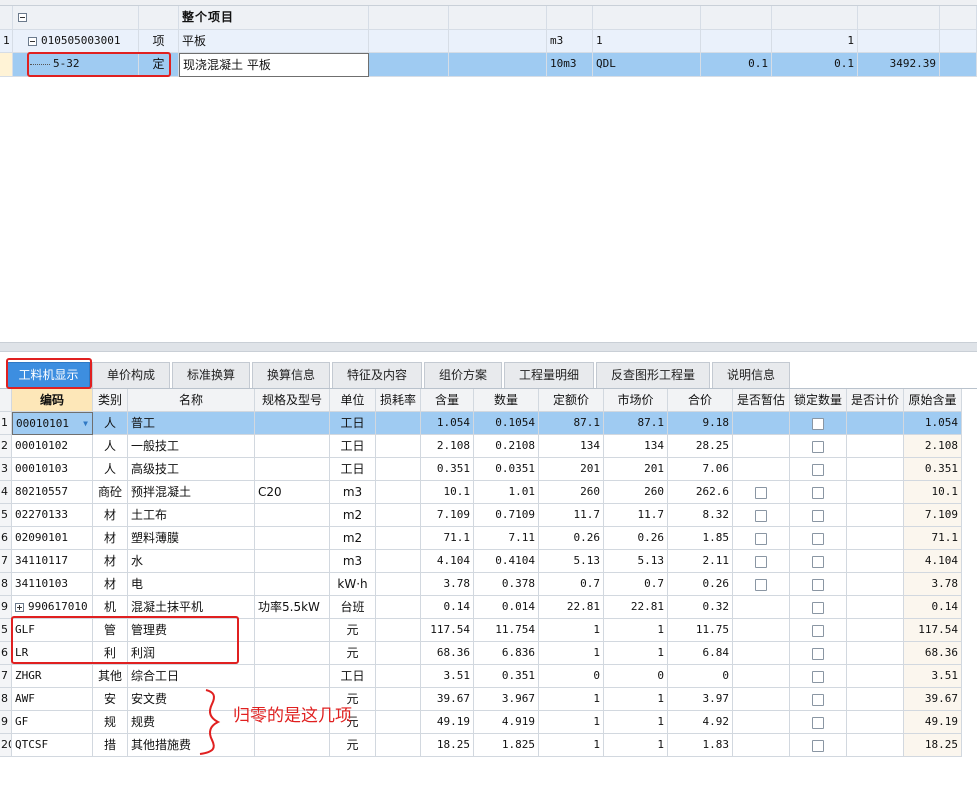  I want to click on code-cell: 00010101 ▼, so click(52, 423).